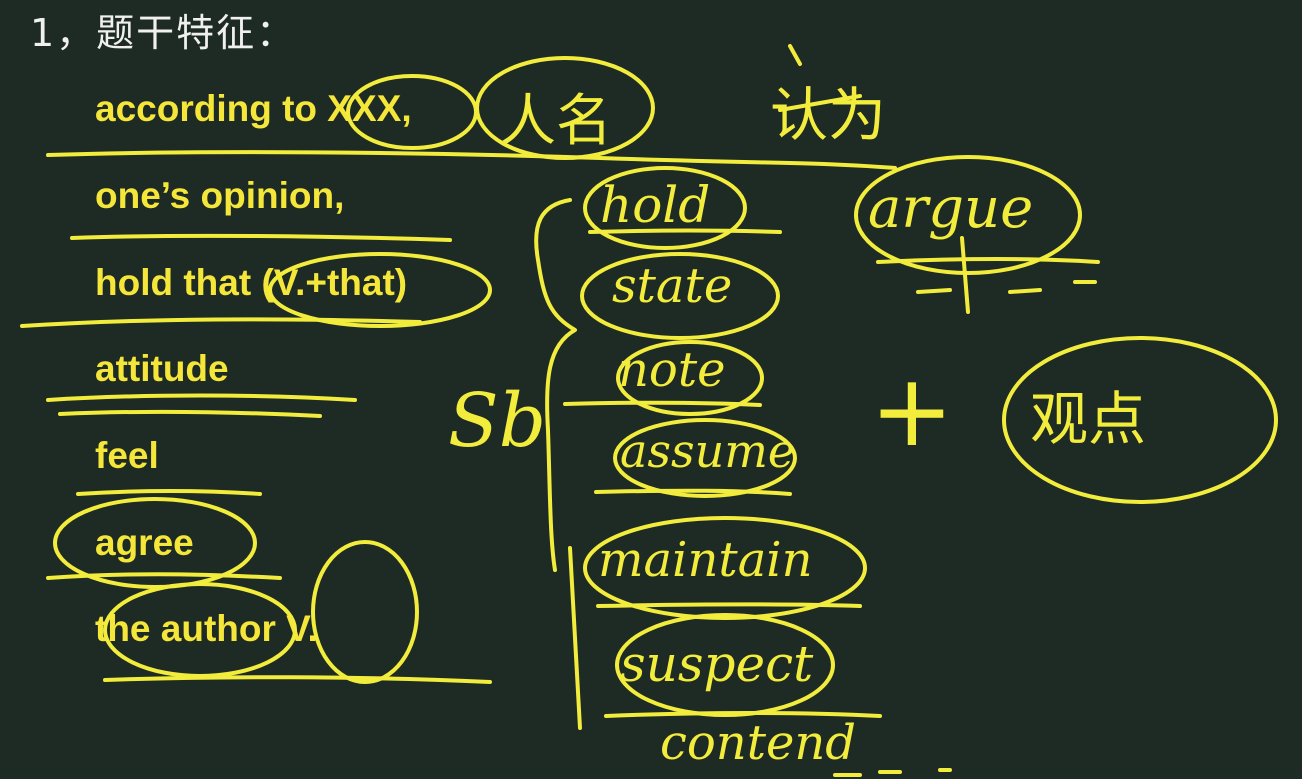  Describe the element at coordinates (575, 638) in the screenshot. I see `vertical-line` at that location.